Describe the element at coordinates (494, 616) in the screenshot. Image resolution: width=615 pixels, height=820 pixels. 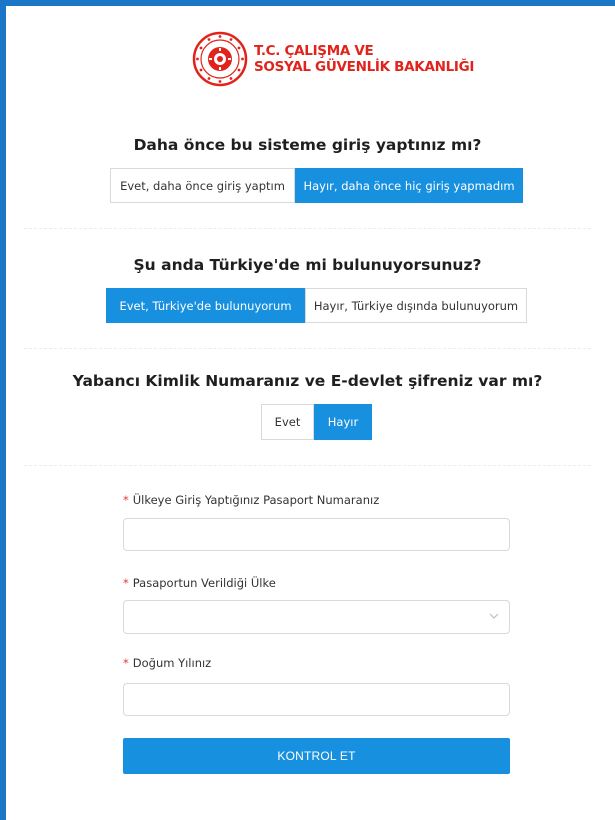
I see `chevron-down-icon` at that location.